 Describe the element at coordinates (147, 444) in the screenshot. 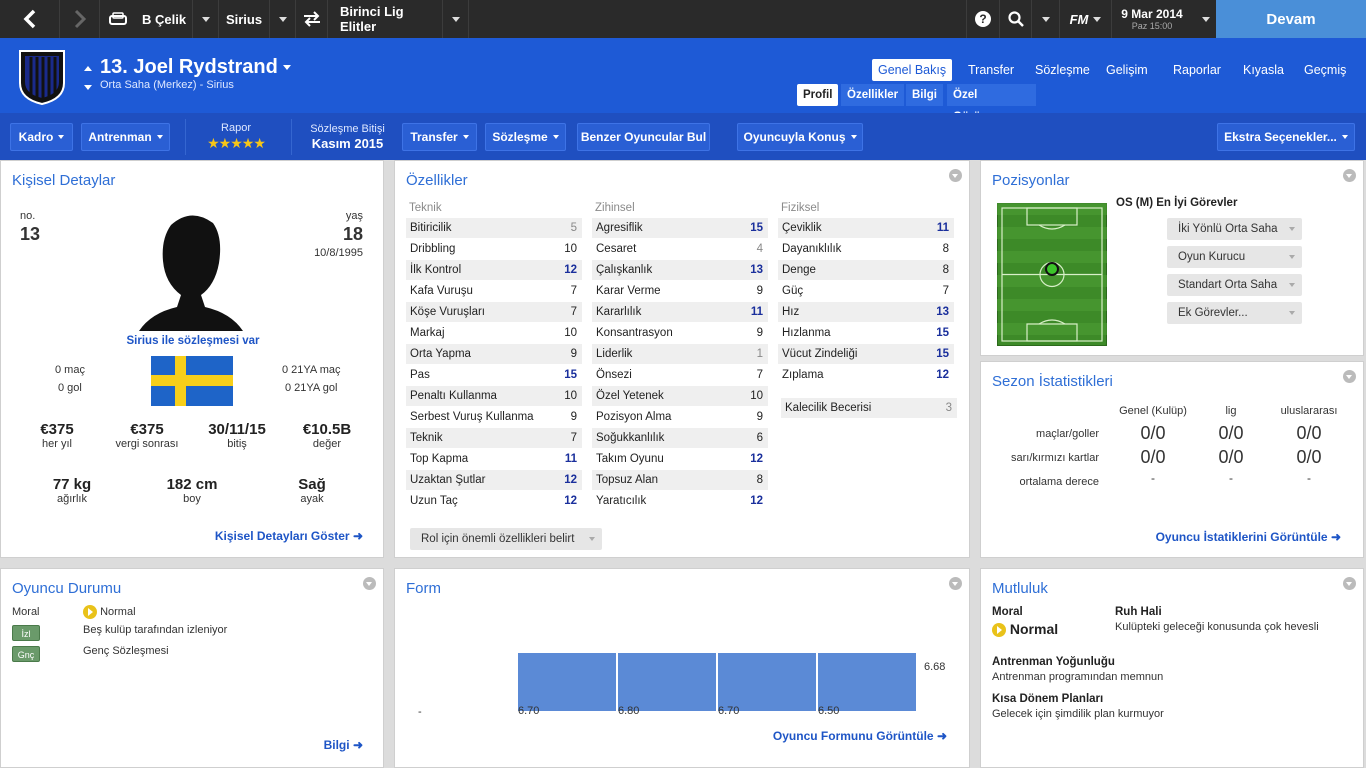

I see `wage-net-label: vergi sonrası` at that location.